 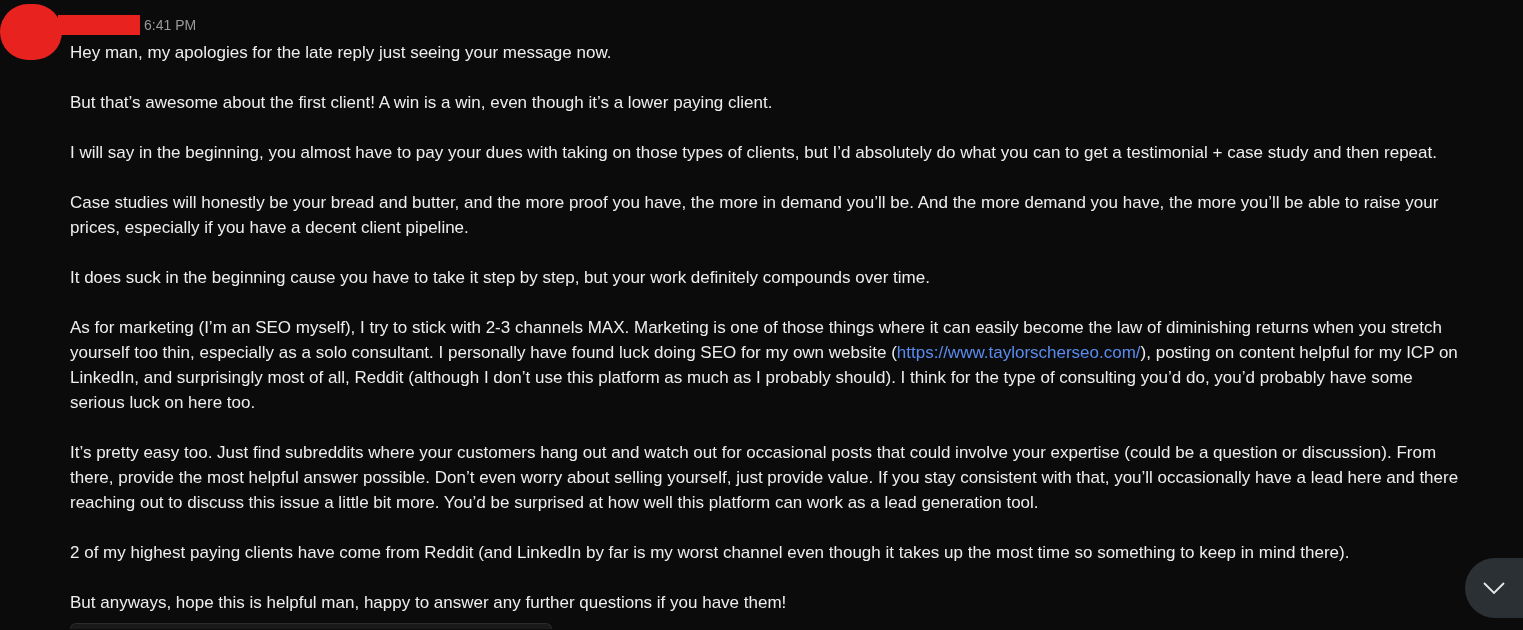 I want to click on message-paragraph: Hey man, my apologies for the late reply just seeing your message now., so click(x=341, y=53).